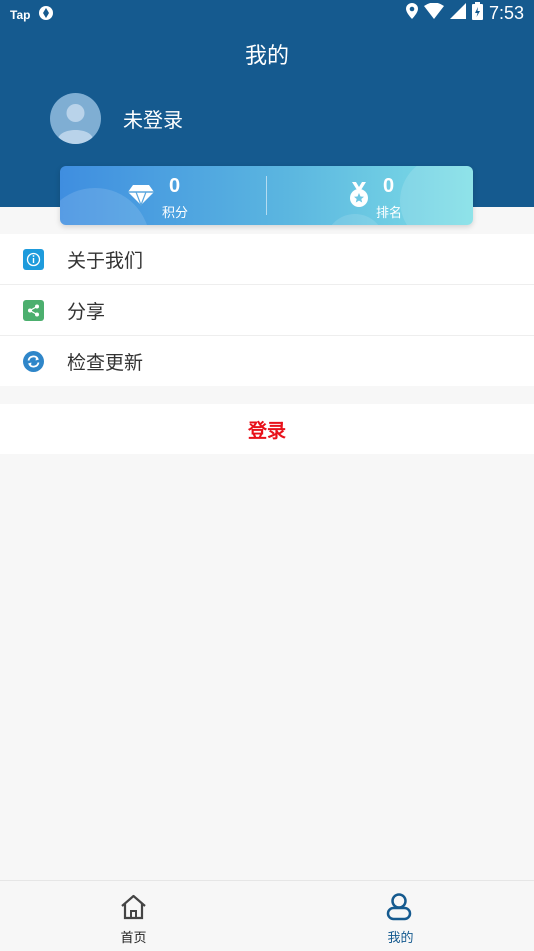 The width and height of the screenshot is (534, 951). Describe the element at coordinates (75, 124) in the screenshot. I see `user-avatar-icon` at that location.